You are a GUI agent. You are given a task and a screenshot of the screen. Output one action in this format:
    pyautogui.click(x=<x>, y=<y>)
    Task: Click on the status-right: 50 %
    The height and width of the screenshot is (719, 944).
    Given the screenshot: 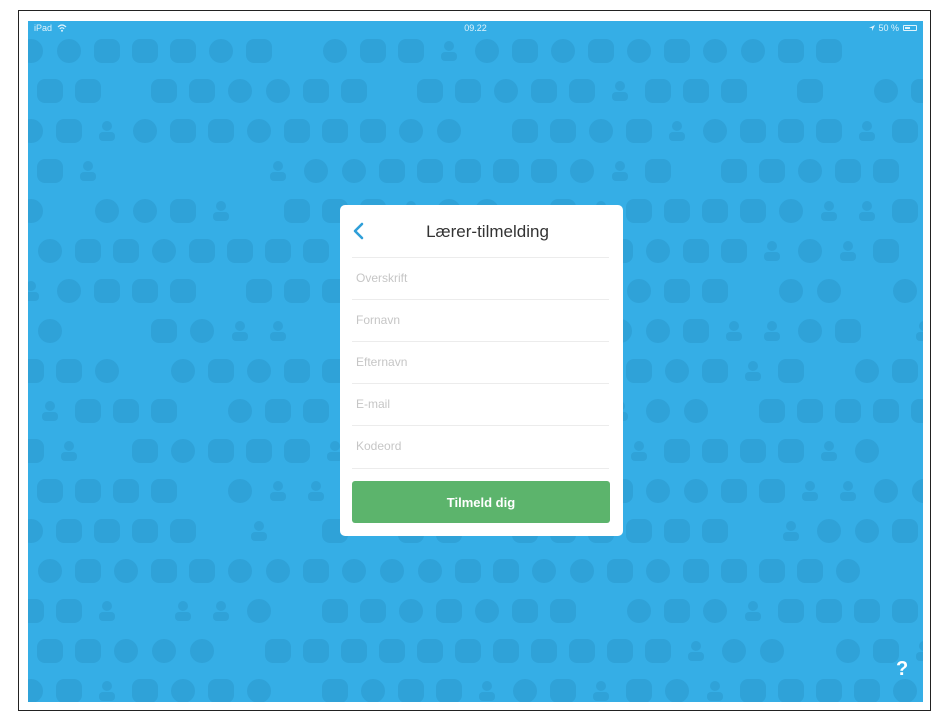 What is the action you would take?
    pyautogui.click(x=883, y=28)
    